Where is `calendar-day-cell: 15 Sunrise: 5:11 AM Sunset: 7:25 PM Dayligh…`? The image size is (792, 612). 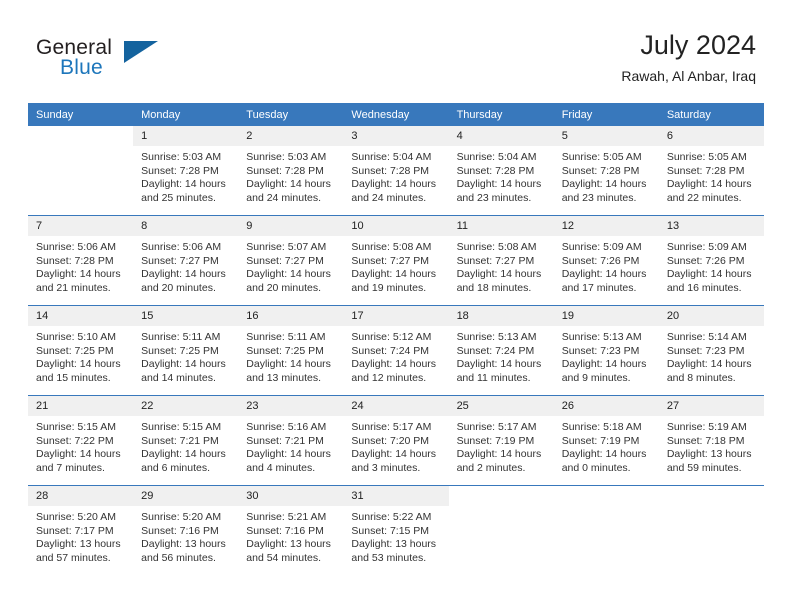
calendar-day-cell: 15 Sunrise: 5:11 AM Sunset: 7:25 PM Dayligh… is located at coordinates (186, 350).